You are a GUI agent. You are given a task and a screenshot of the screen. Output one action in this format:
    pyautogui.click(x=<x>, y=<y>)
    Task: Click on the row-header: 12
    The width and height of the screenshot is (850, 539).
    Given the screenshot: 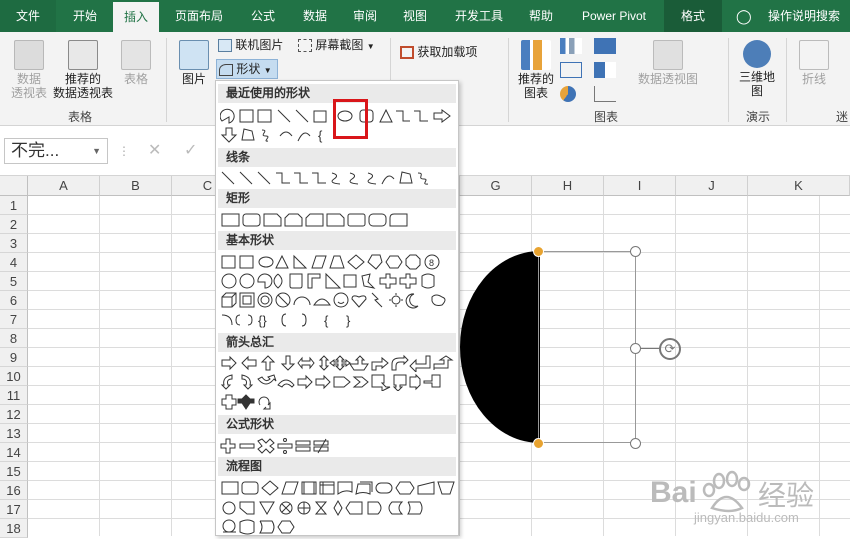 What is the action you would take?
    pyautogui.click(x=14, y=414)
    